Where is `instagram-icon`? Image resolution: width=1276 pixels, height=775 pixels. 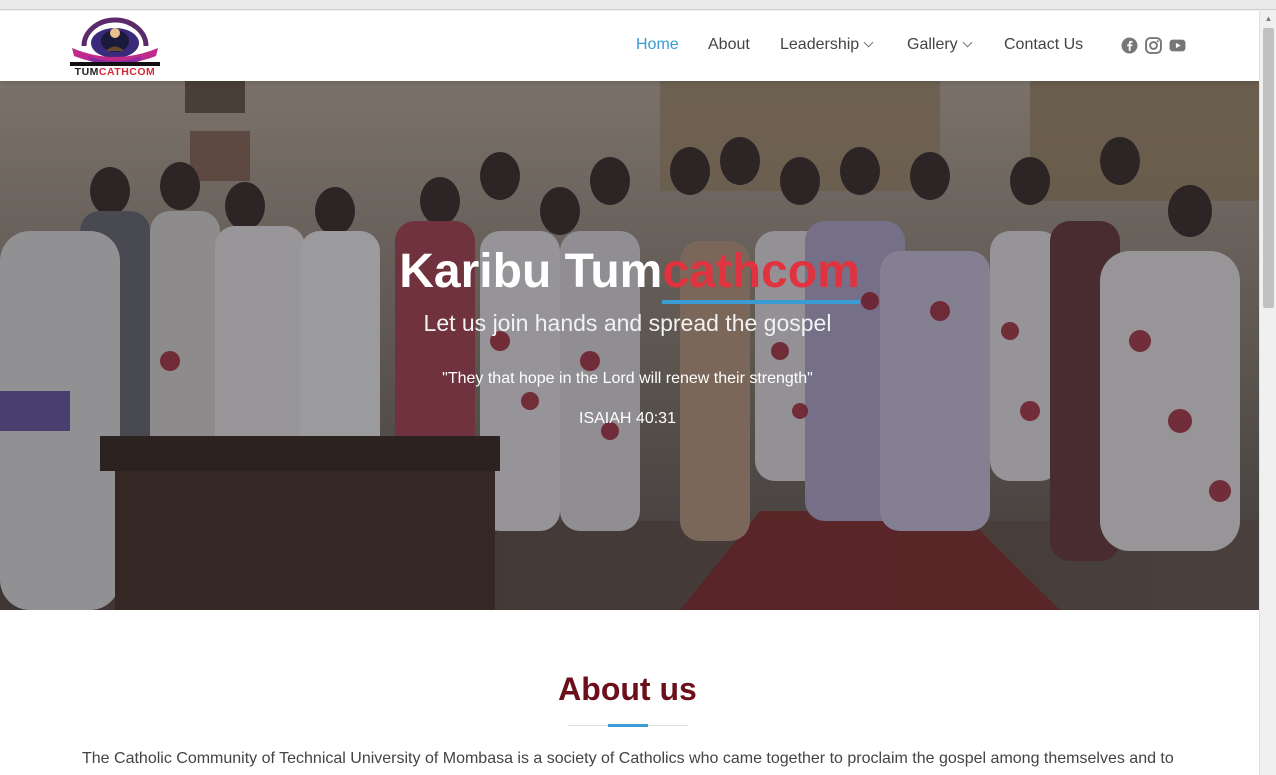
instagram-icon is located at coordinates (1153, 45).